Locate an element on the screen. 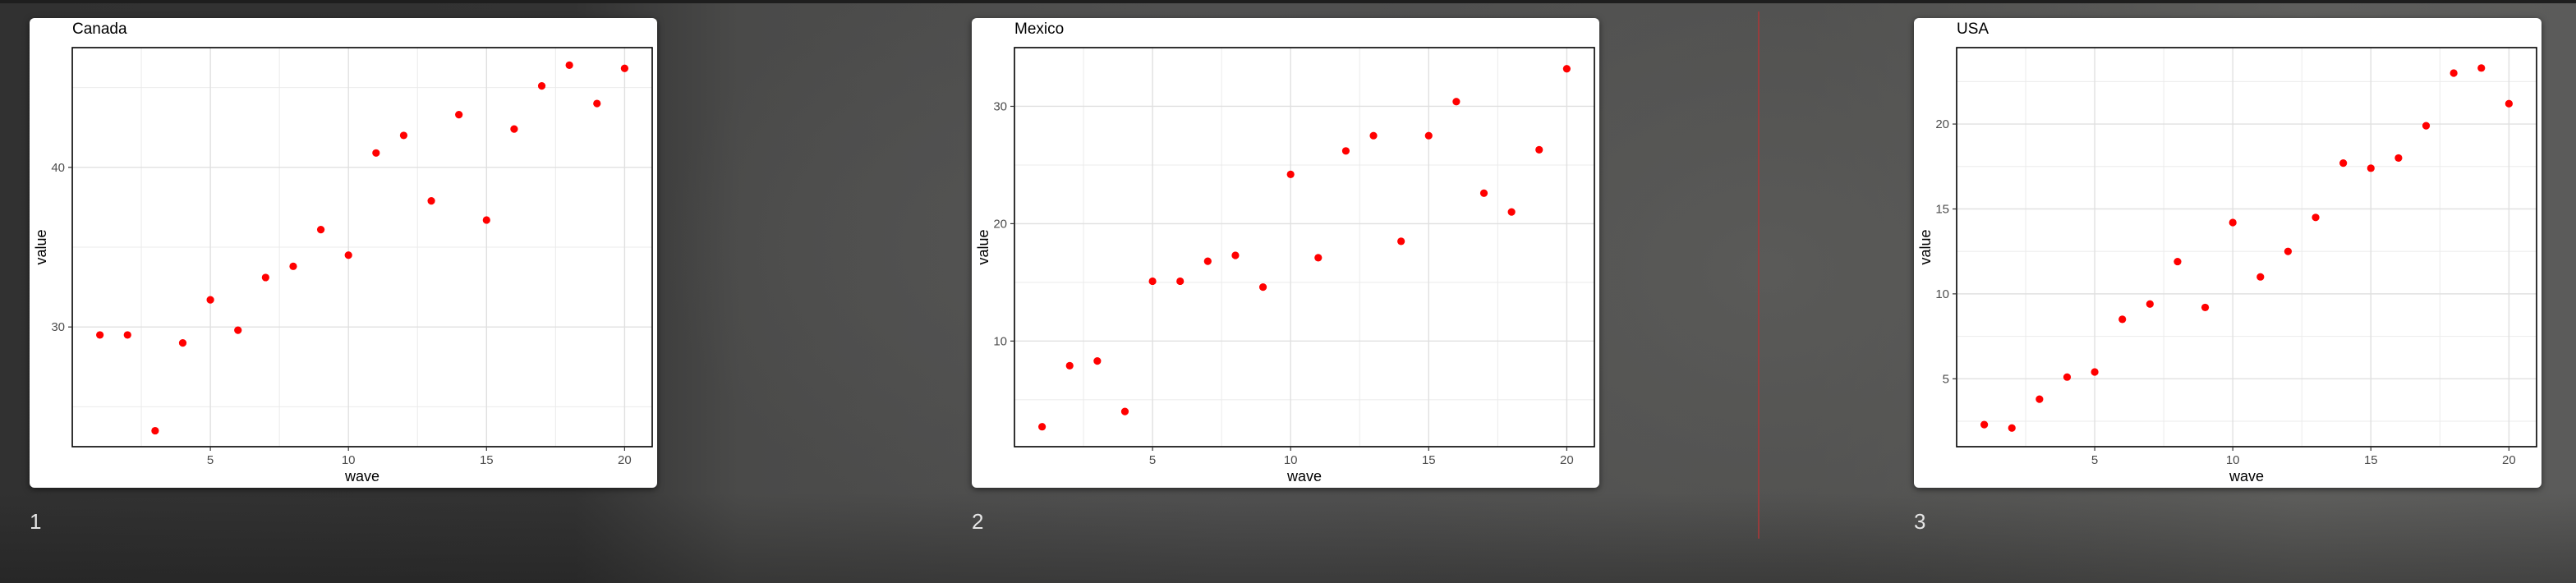 This screenshot has width=2576, height=583. y-tick-label: 5 is located at coordinates (1946, 379).